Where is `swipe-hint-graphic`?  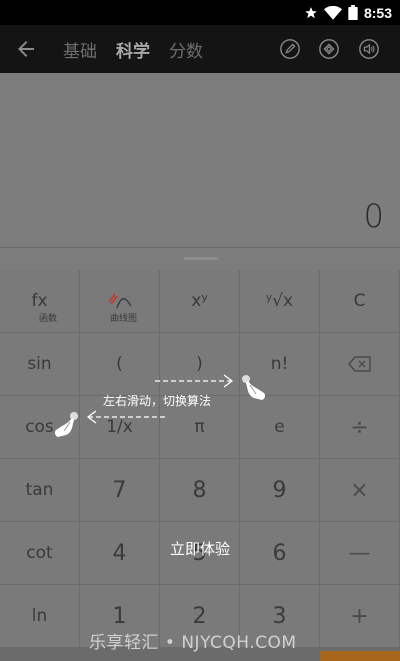
swipe-hint-graphic is located at coordinates (160, 399).